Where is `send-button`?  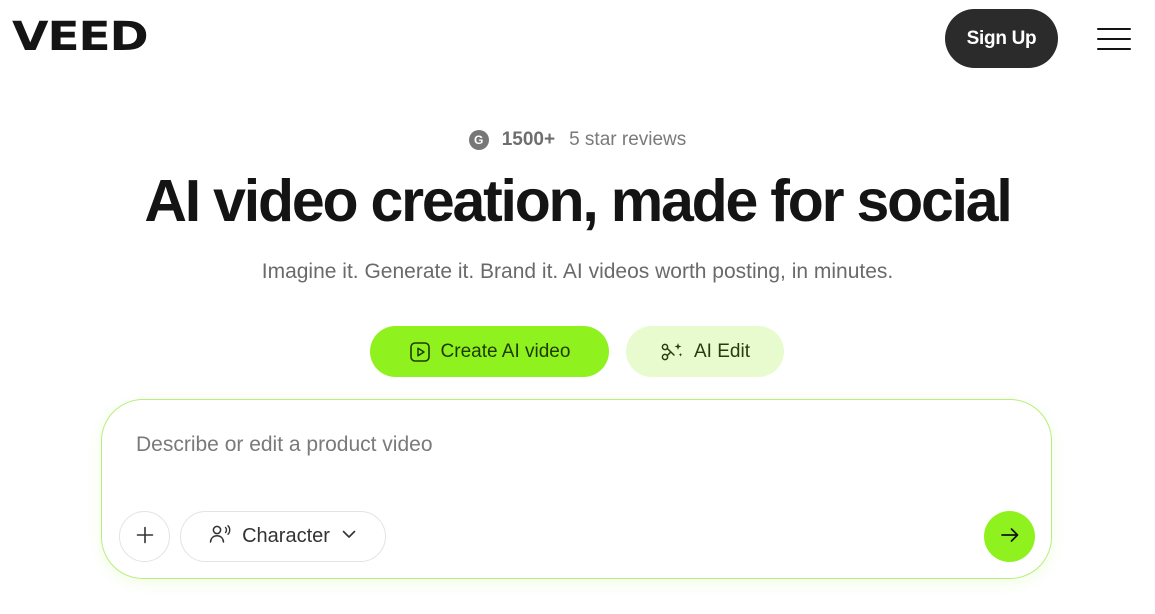
send-button is located at coordinates (1009, 536).